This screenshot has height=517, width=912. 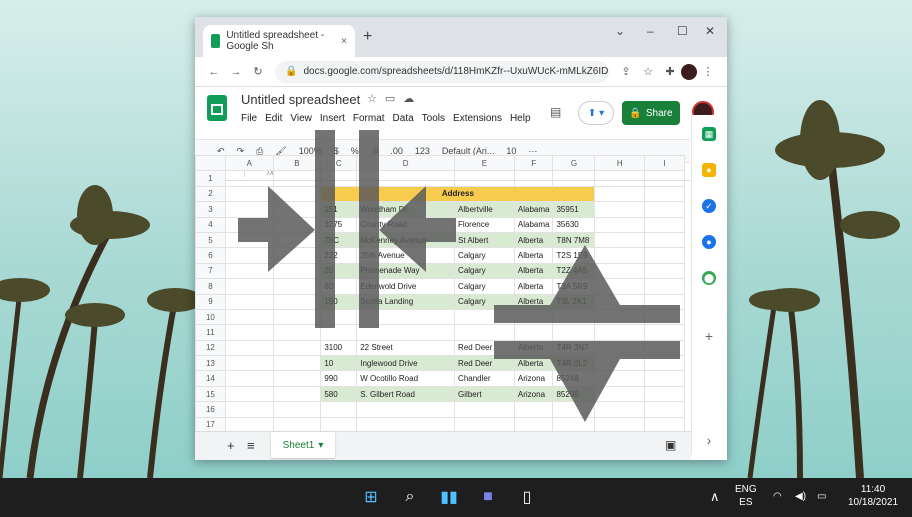 What do you see at coordinates (344, 41) in the screenshot?
I see `tab-close-icon: ×` at bounding box center [344, 41].